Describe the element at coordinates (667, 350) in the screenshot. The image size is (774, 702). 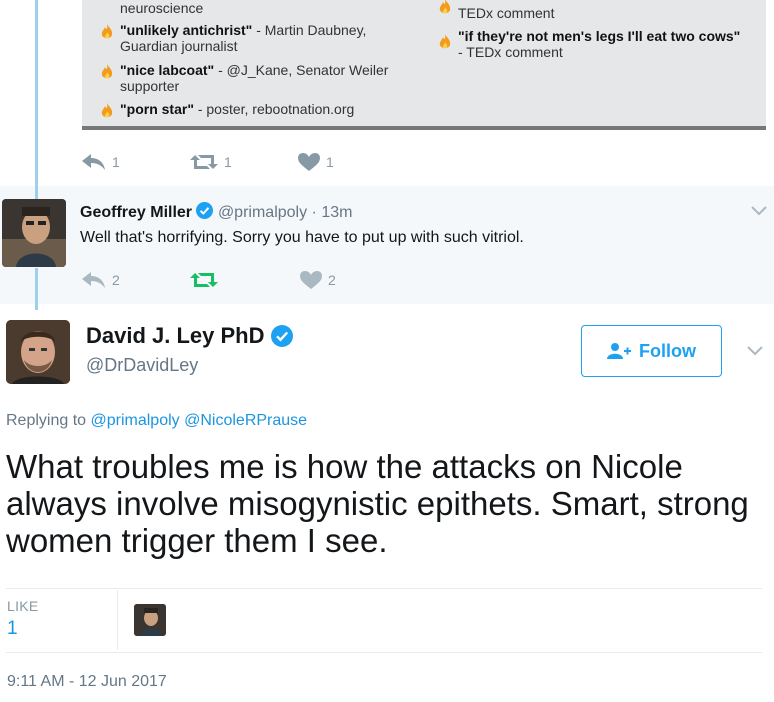
I see `follow-label: Follow` at that location.